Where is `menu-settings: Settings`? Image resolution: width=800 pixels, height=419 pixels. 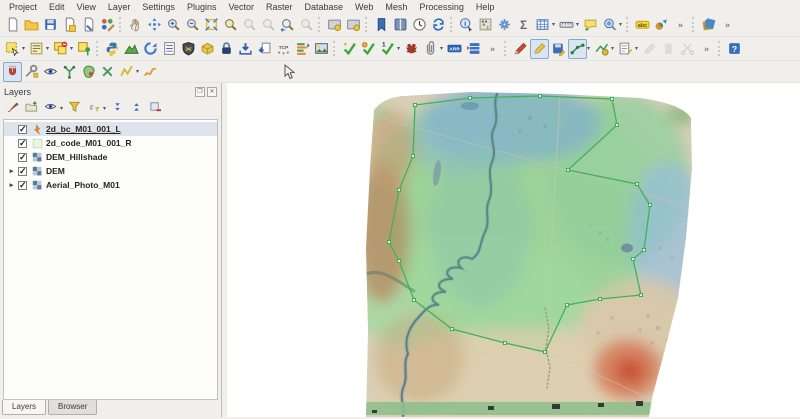
menu-settings: Settings is located at coordinates (158, 7).